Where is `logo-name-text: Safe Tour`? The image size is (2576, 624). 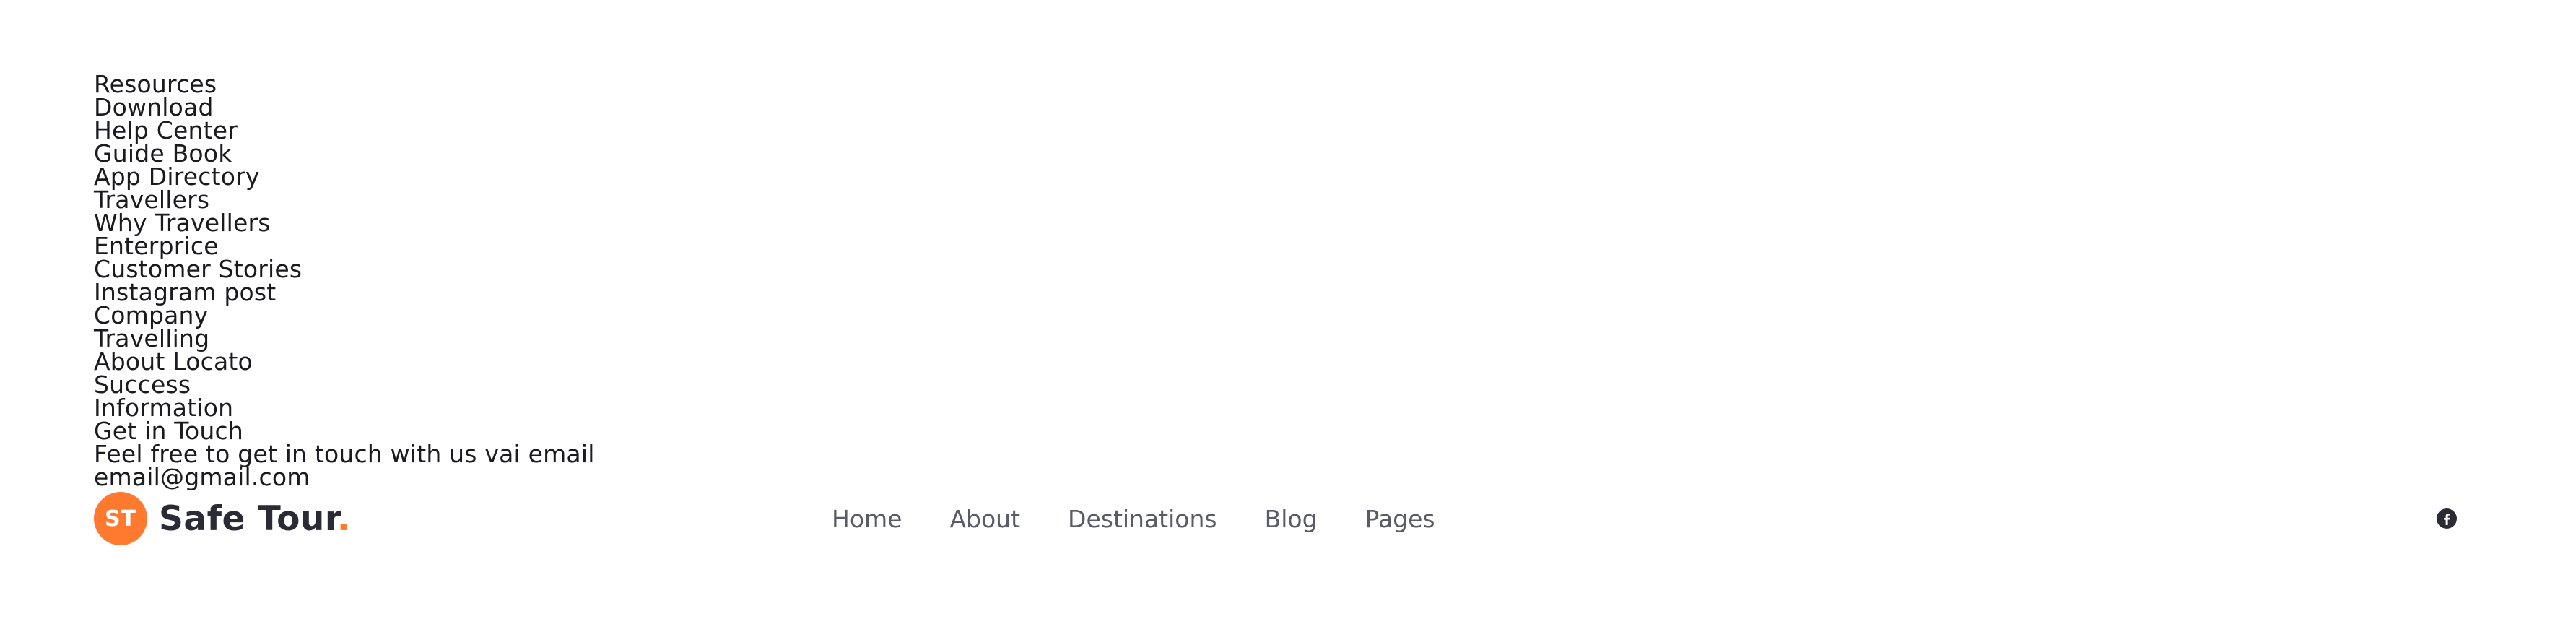 logo-name-text: Safe Tour is located at coordinates (248, 518).